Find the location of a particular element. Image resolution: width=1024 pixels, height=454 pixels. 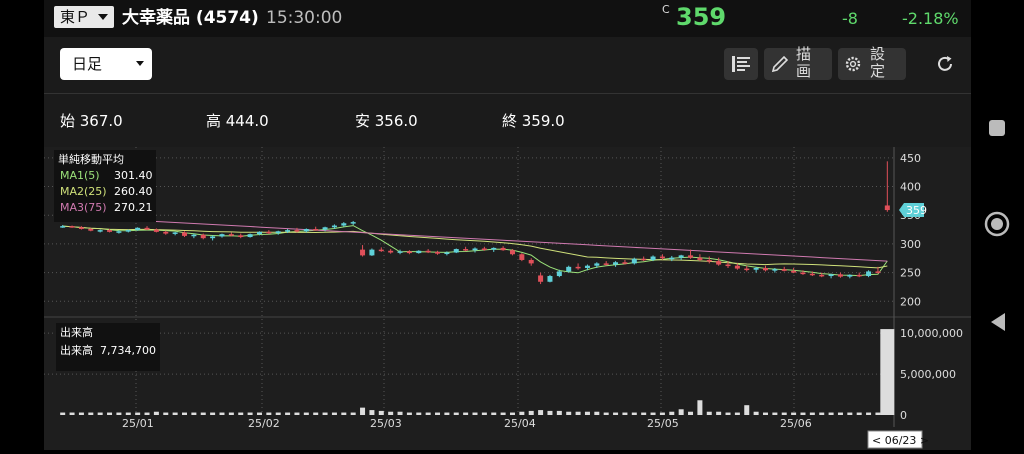

market-select: 東Ｐ is located at coordinates (84, 17).